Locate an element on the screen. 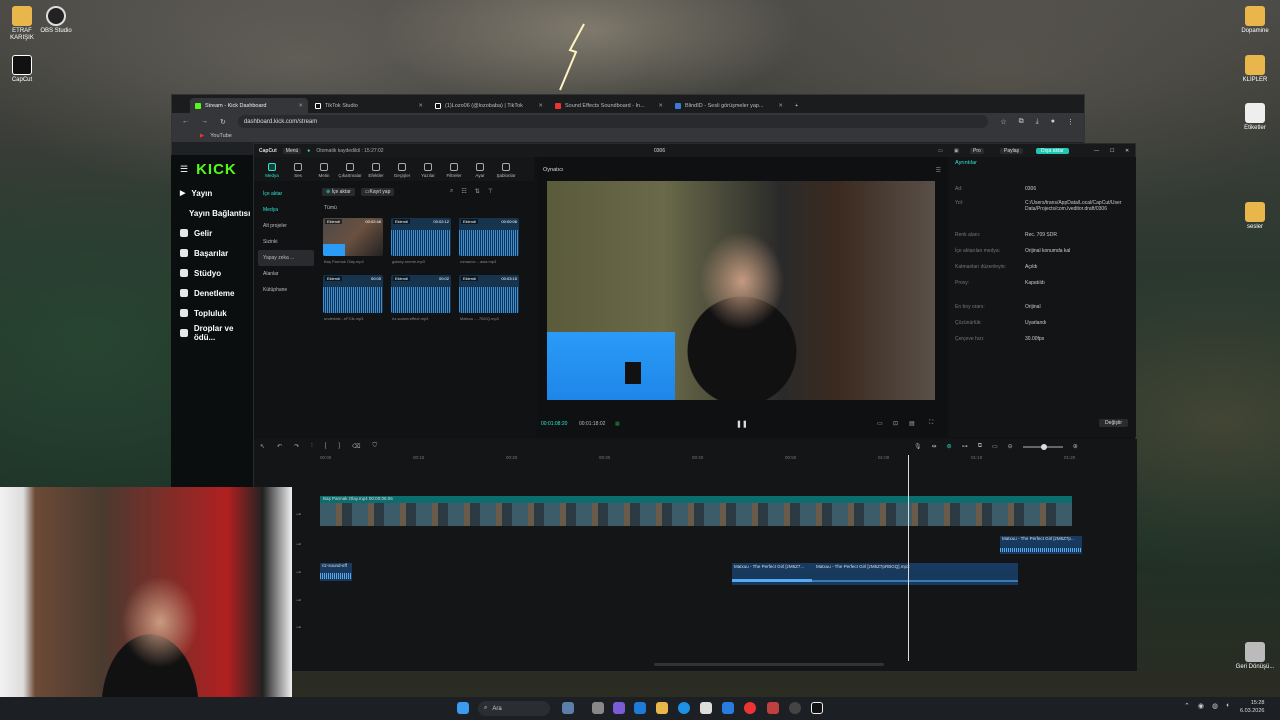 This screenshot has width=1280, height=720. mic-icon: ◉ is located at coordinates (1201, 706).